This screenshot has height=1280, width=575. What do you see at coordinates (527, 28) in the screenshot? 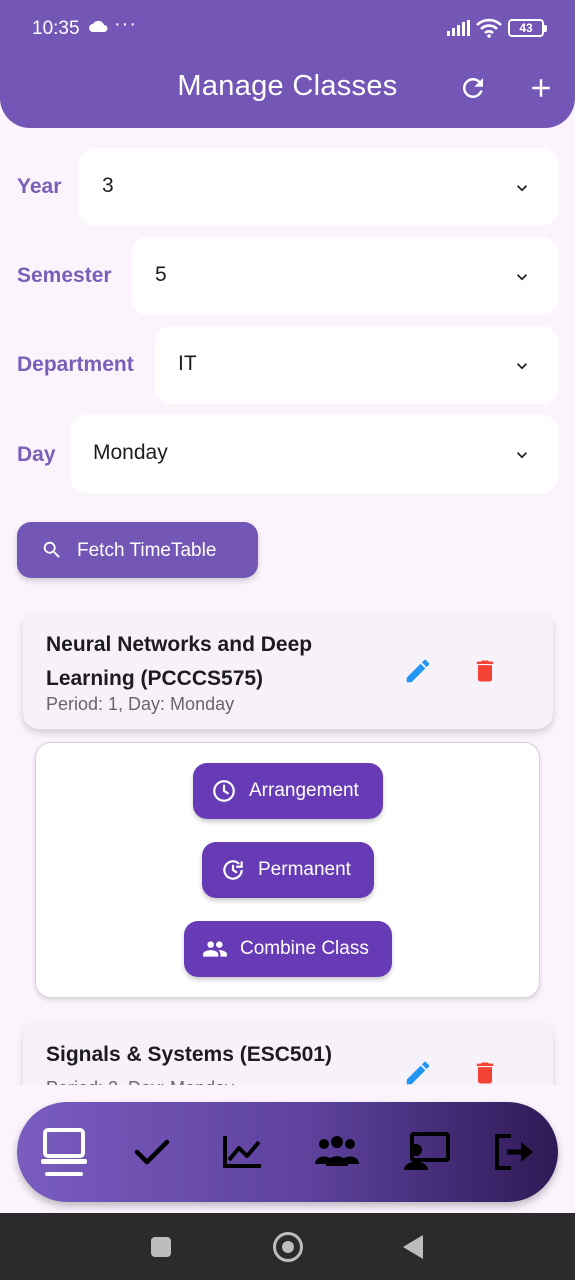
I see `battery-indicator: 43` at bounding box center [527, 28].